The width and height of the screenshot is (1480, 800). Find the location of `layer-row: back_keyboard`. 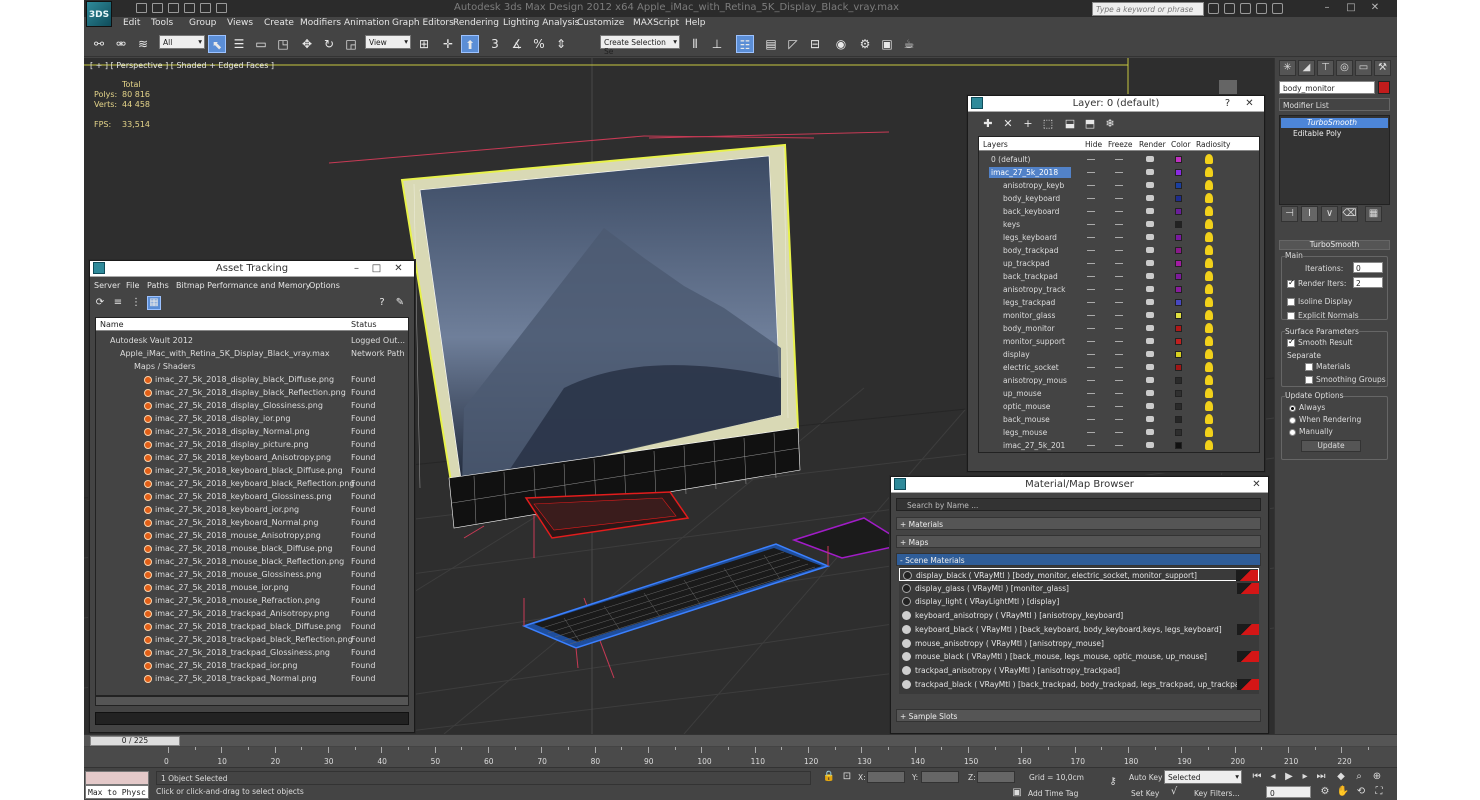

layer-row: back_keyboard is located at coordinates (1119, 211).